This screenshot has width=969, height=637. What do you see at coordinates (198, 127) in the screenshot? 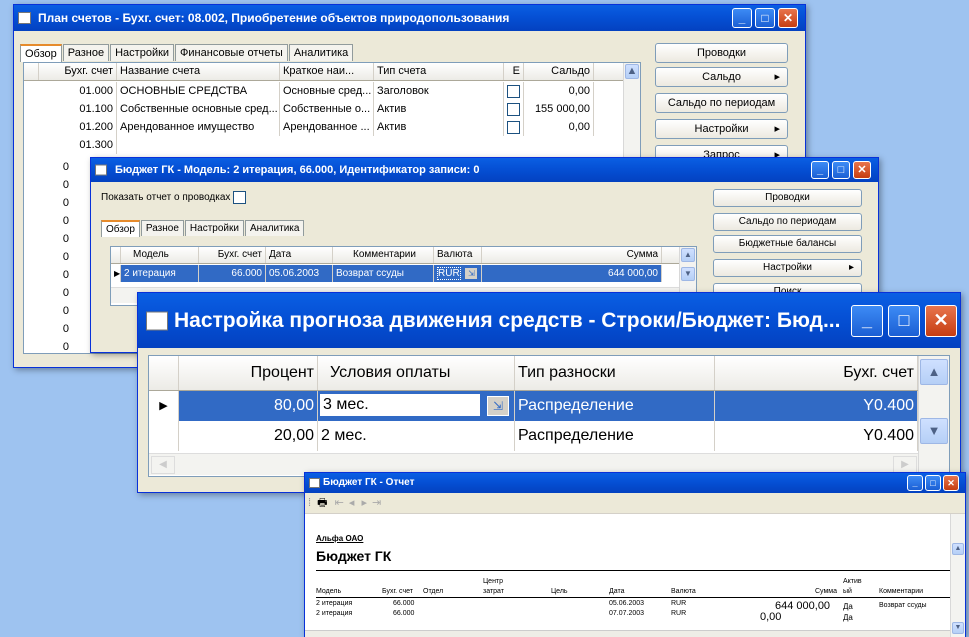
I see `name-cell: Арендованное имущество` at bounding box center [198, 127].